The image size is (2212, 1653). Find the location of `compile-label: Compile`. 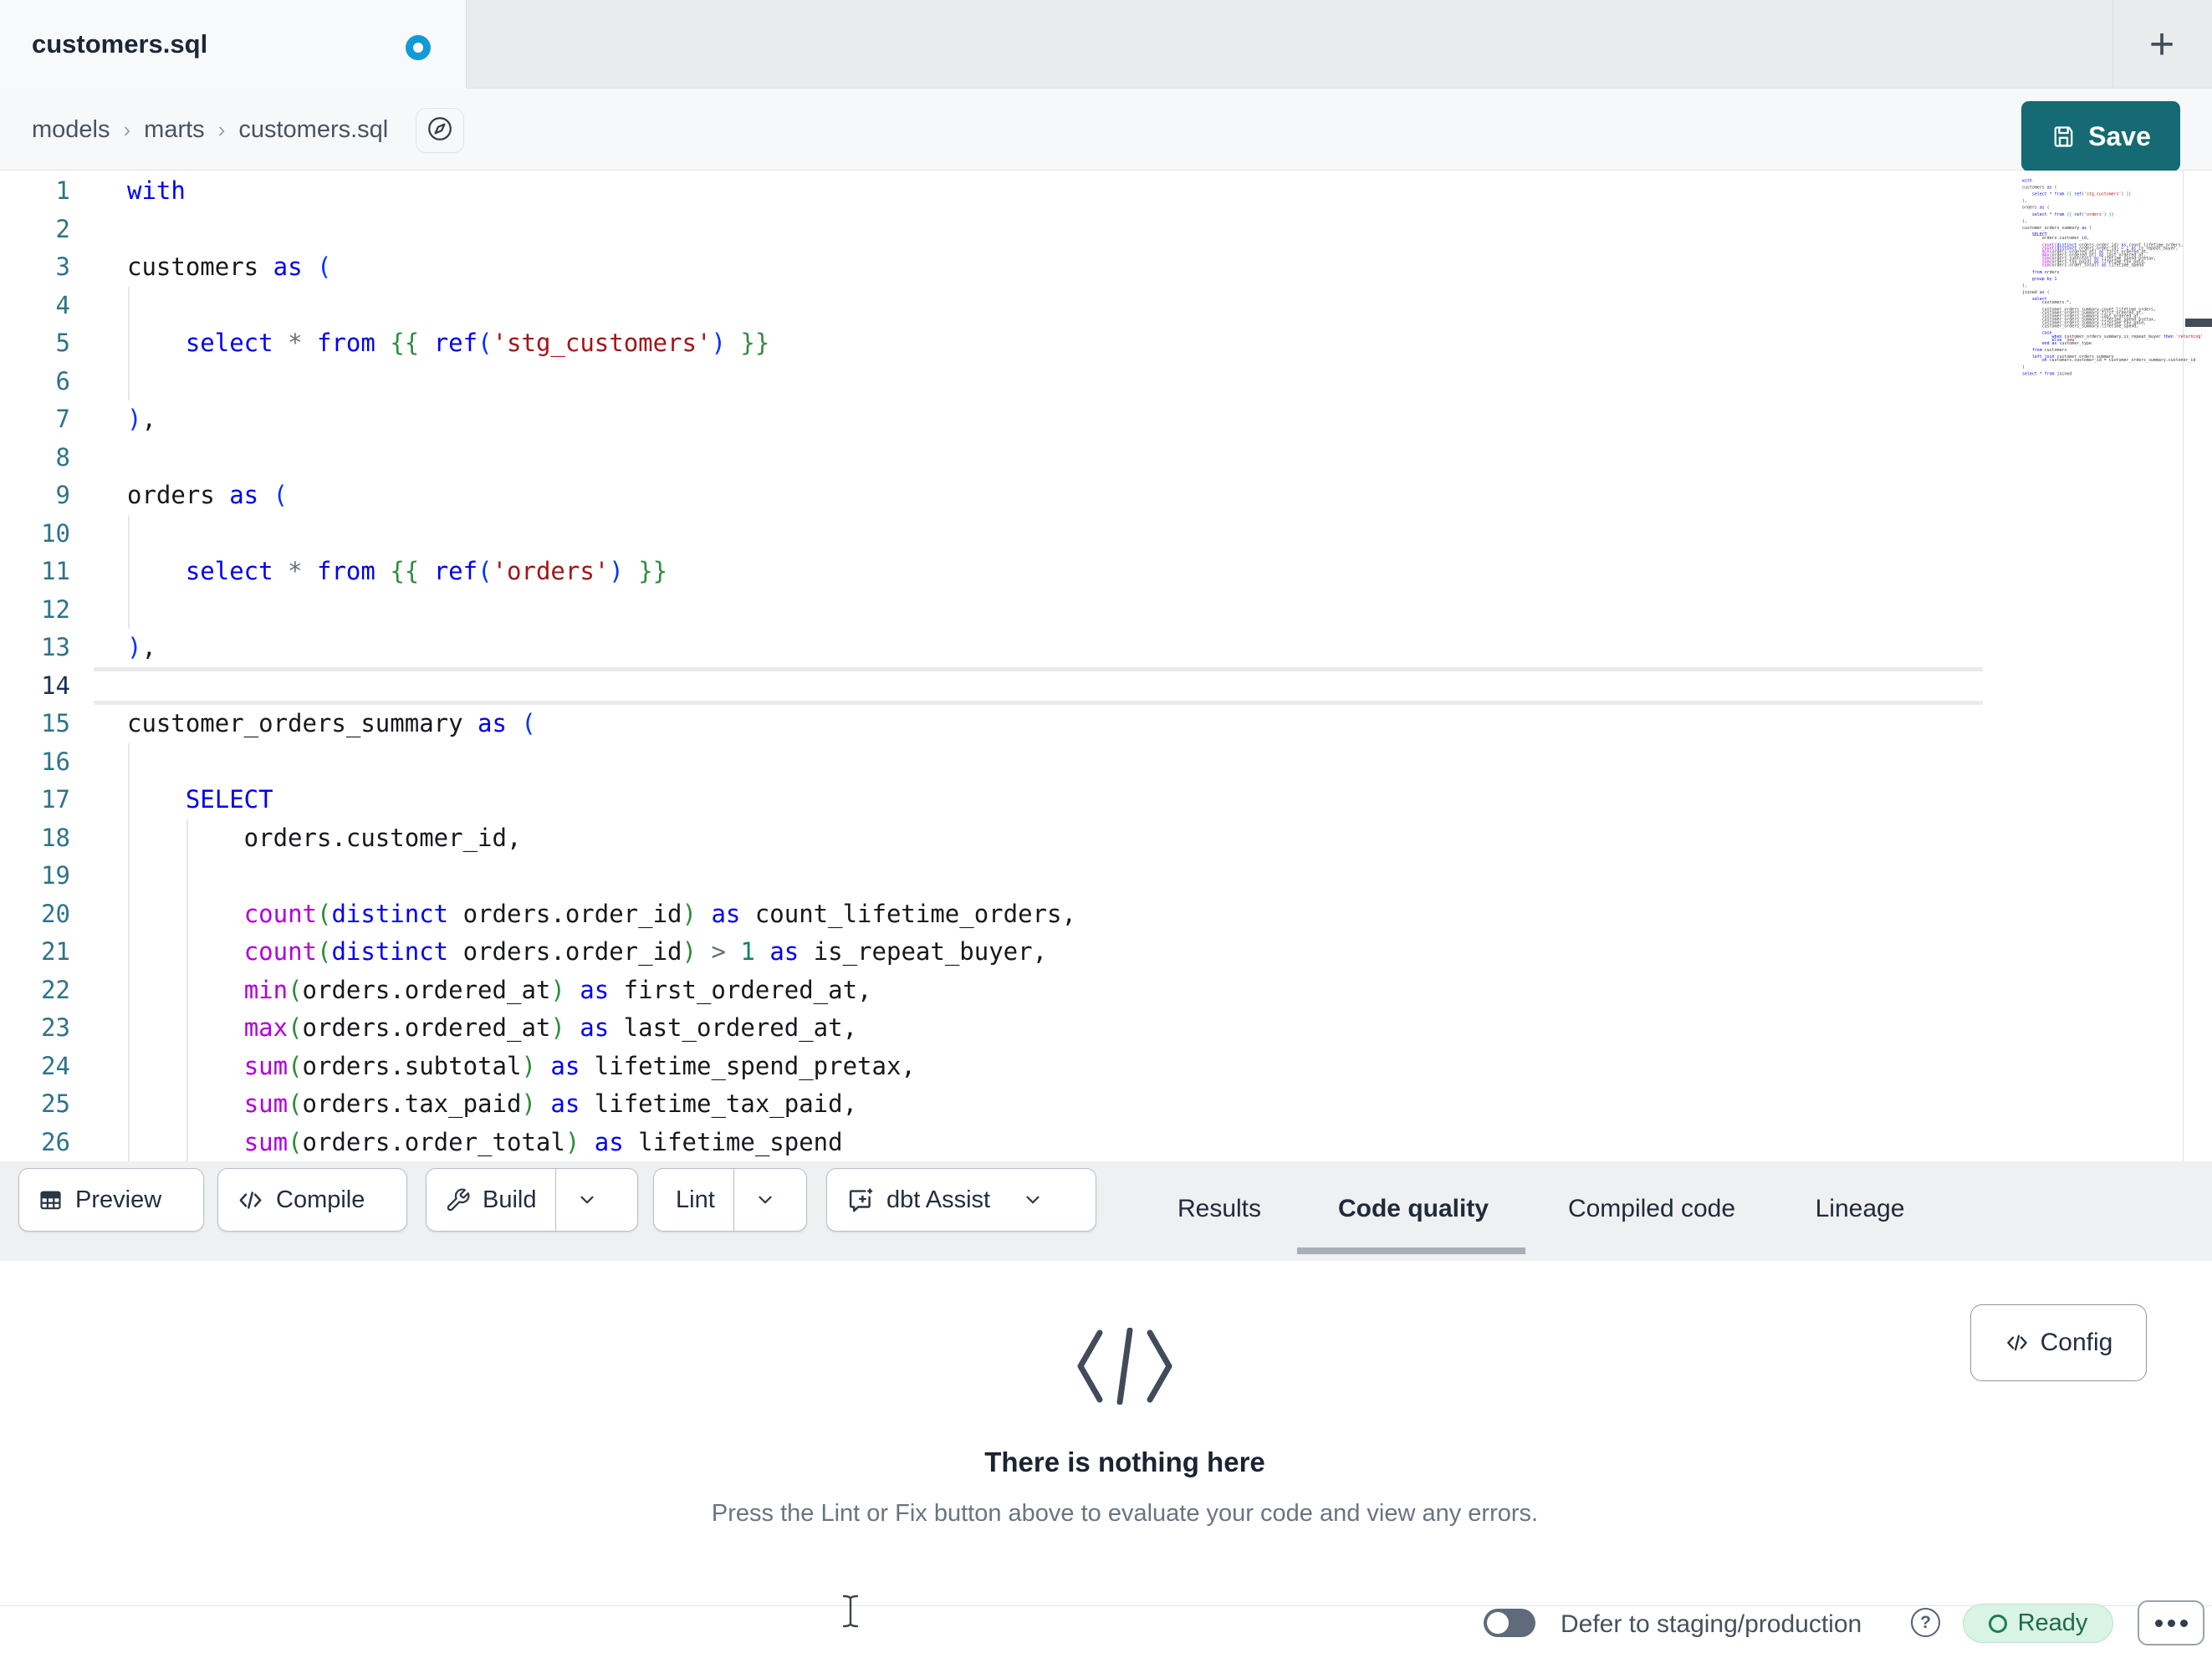

compile-label: Compile is located at coordinates (320, 1199).